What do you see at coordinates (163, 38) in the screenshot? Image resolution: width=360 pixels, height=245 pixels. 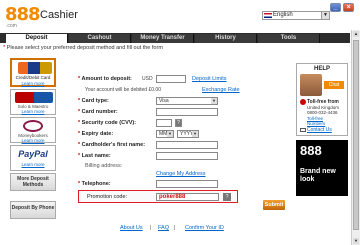 I see `tab-money-transfer: Money Transfer` at bounding box center [163, 38].